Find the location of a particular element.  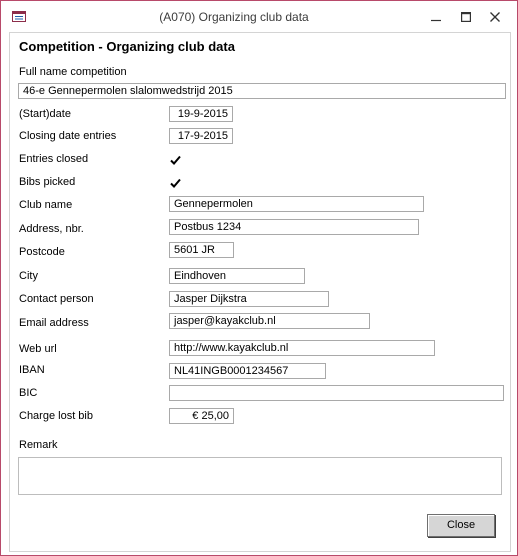

entries-closed-label: Entries closed is located at coordinates (54, 159).